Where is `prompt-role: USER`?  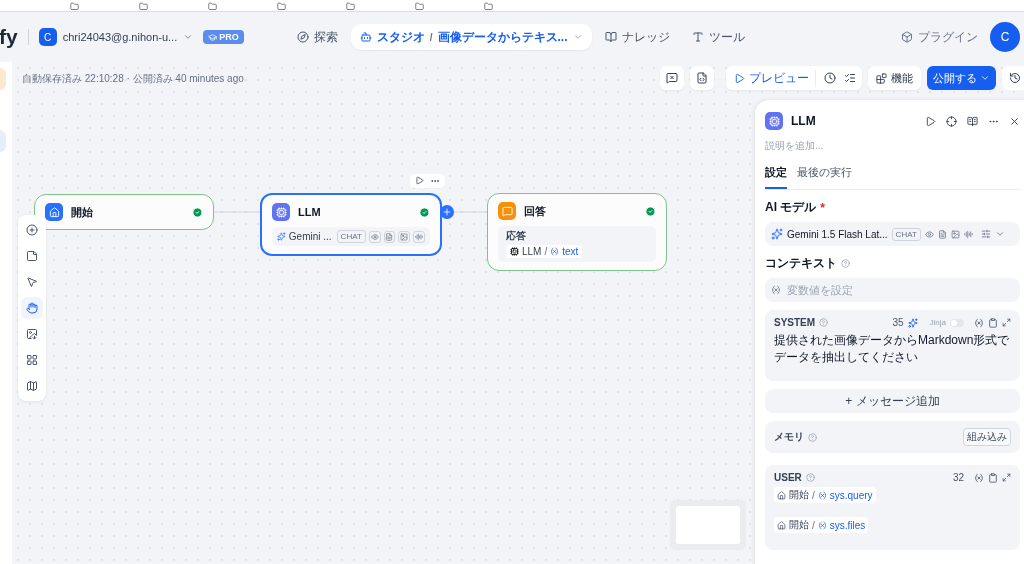 prompt-role: USER is located at coordinates (788, 477).